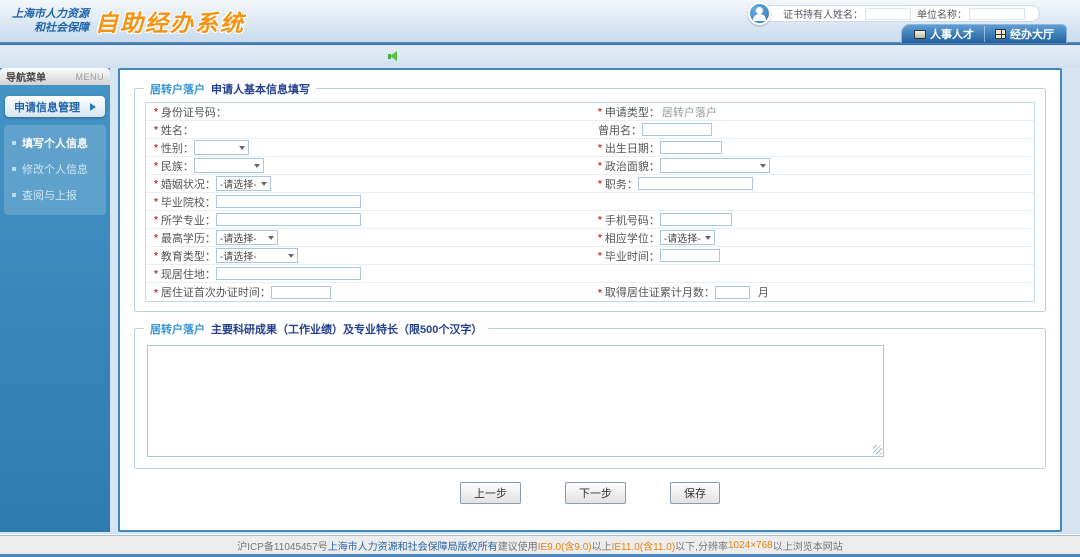 The height and width of the screenshot is (557, 1080). What do you see at coordinates (288, 201) in the screenshot?
I see `graduate-school-input` at bounding box center [288, 201].